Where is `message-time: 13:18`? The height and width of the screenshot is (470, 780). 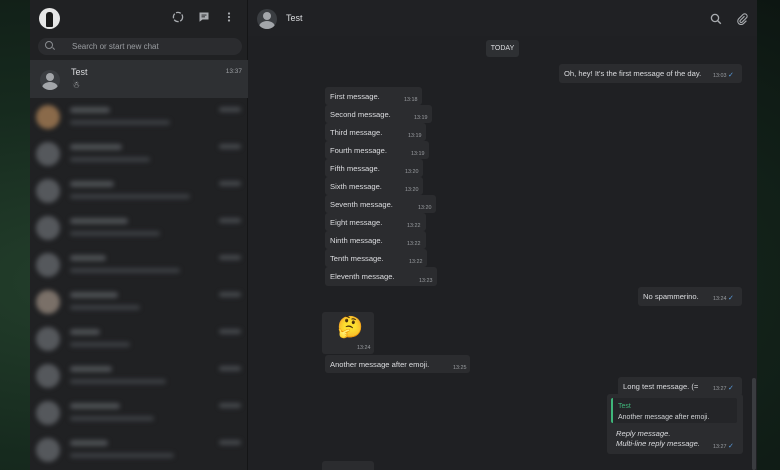 message-time: 13:18 is located at coordinates (411, 100).